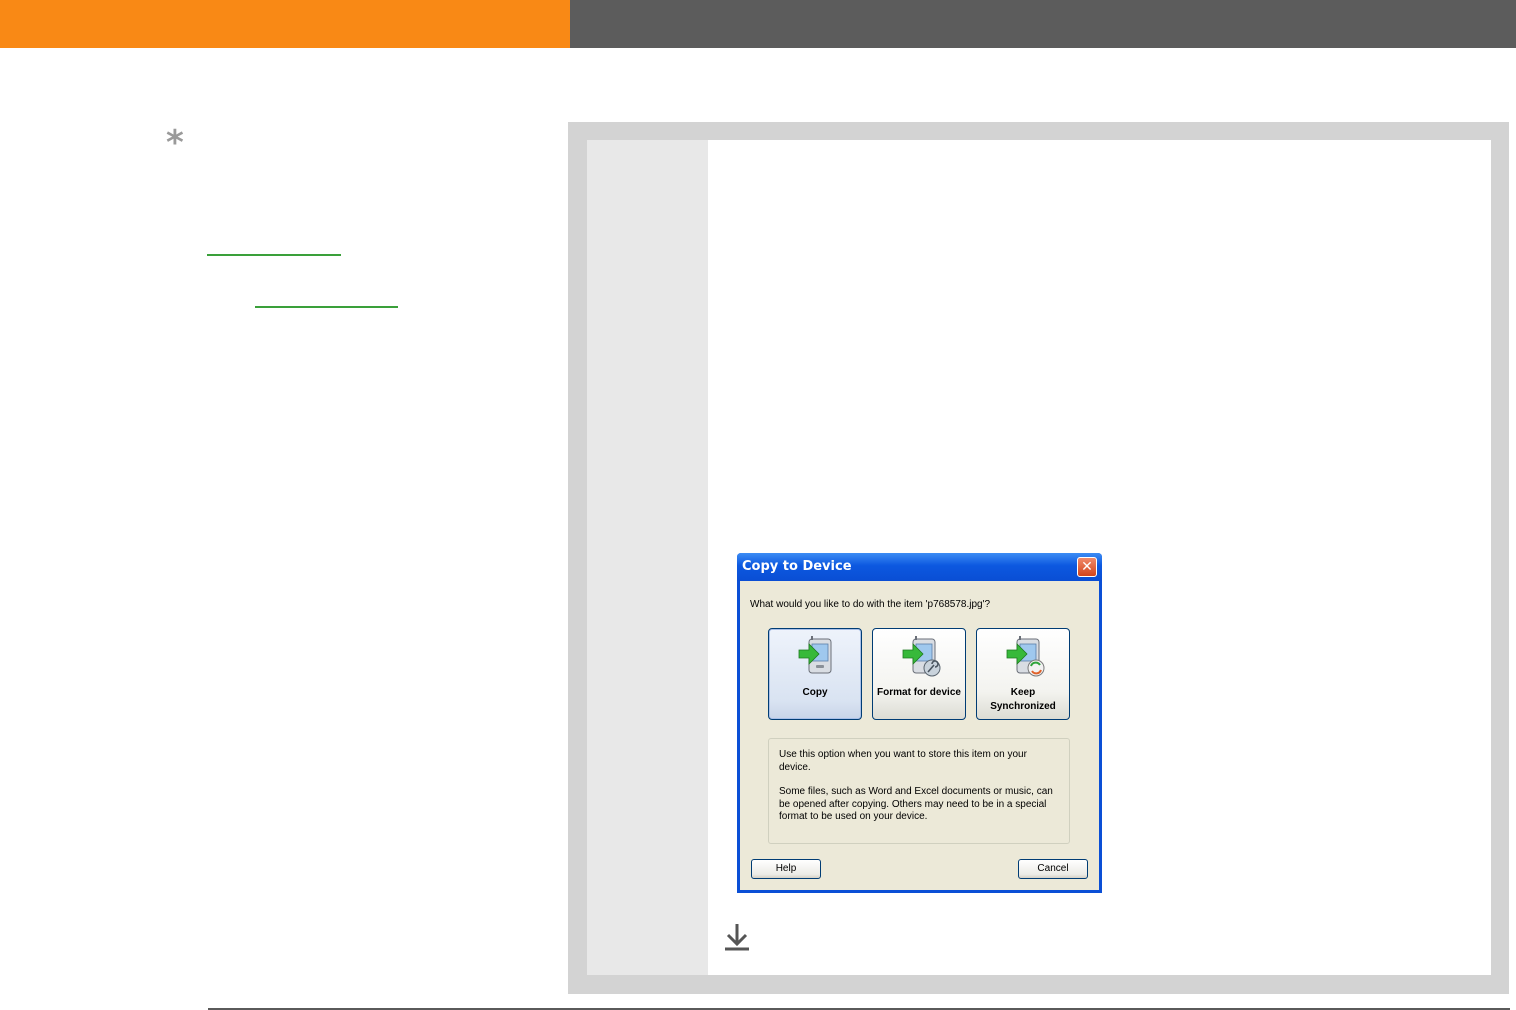 The width and height of the screenshot is (1516, 1010). Describe the element at coordinates (1023, 699) in the screenshot. I see `keep-synchronized-option-label: Keep Synchronized` at that location.